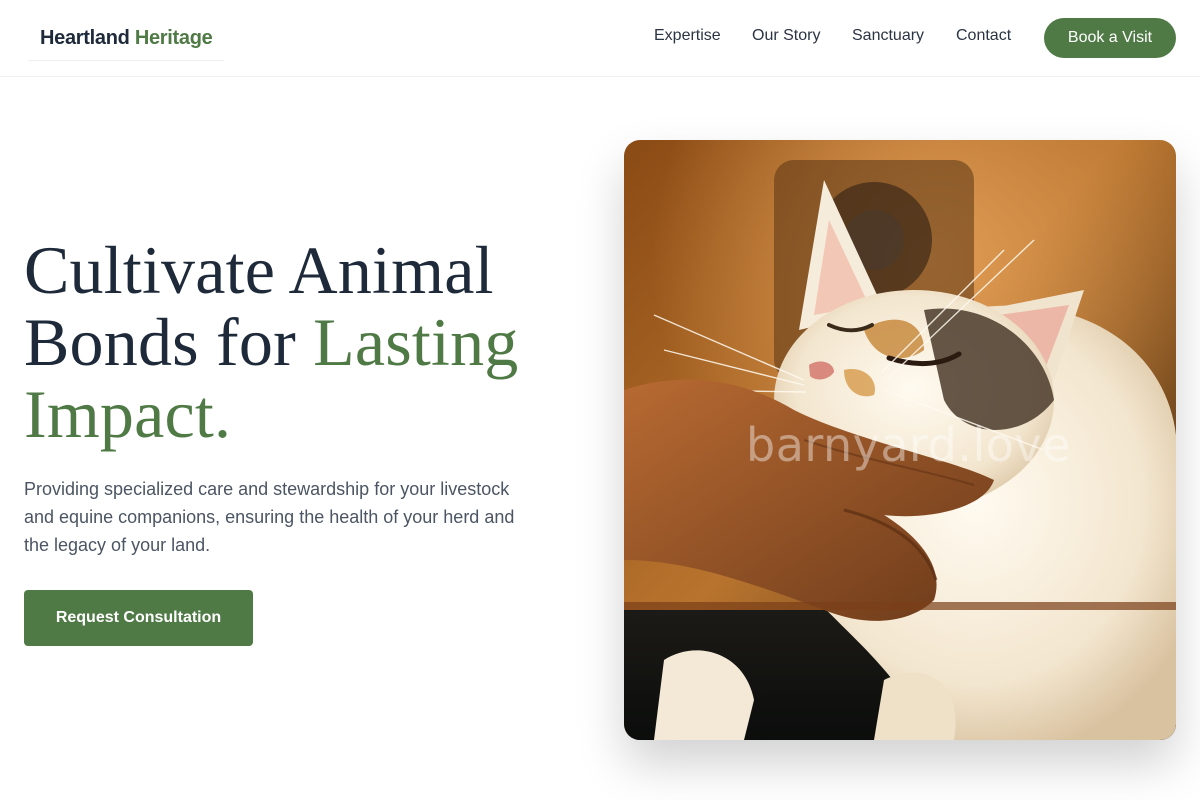 This screenshot has width=1200, height=800. Describe the element at coordinates (888, 36) in the screenshot. I see `nav-link-sanctuary: Sanctuary` at that location.